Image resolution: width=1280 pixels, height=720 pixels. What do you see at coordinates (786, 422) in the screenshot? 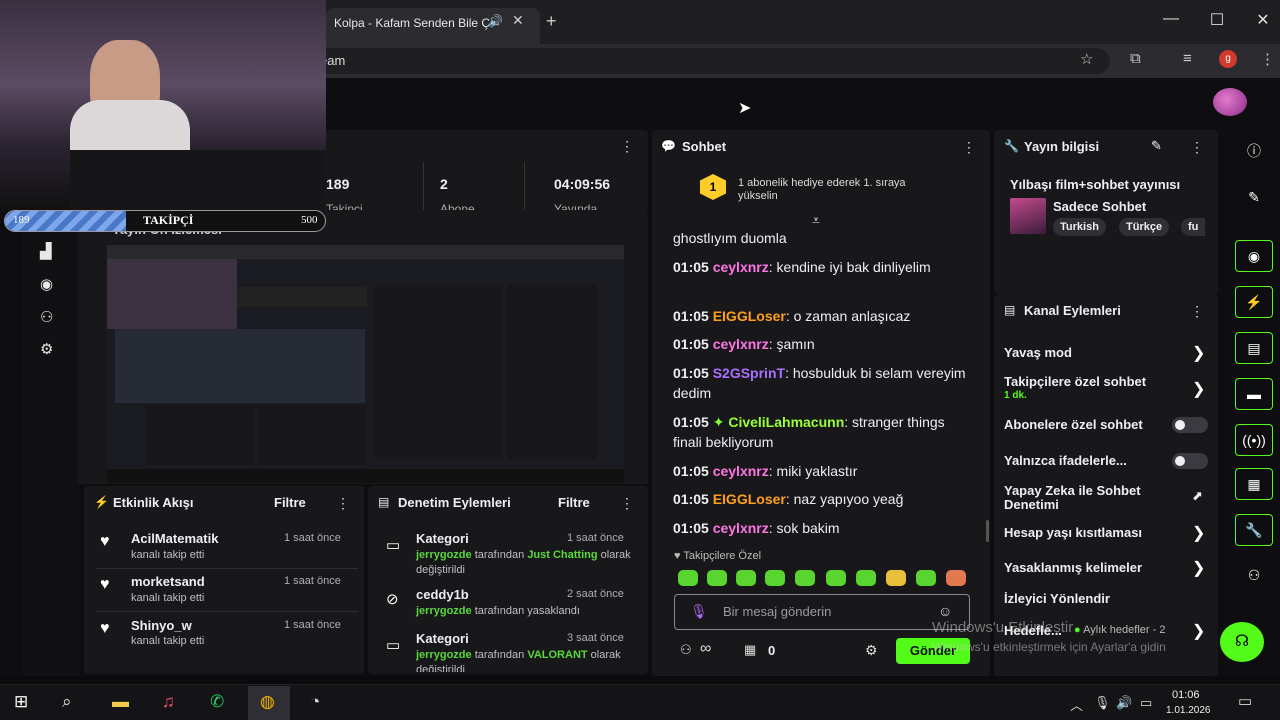
I see `chat-username: CiveliLahmacunn` at bounding box center [786, 422].